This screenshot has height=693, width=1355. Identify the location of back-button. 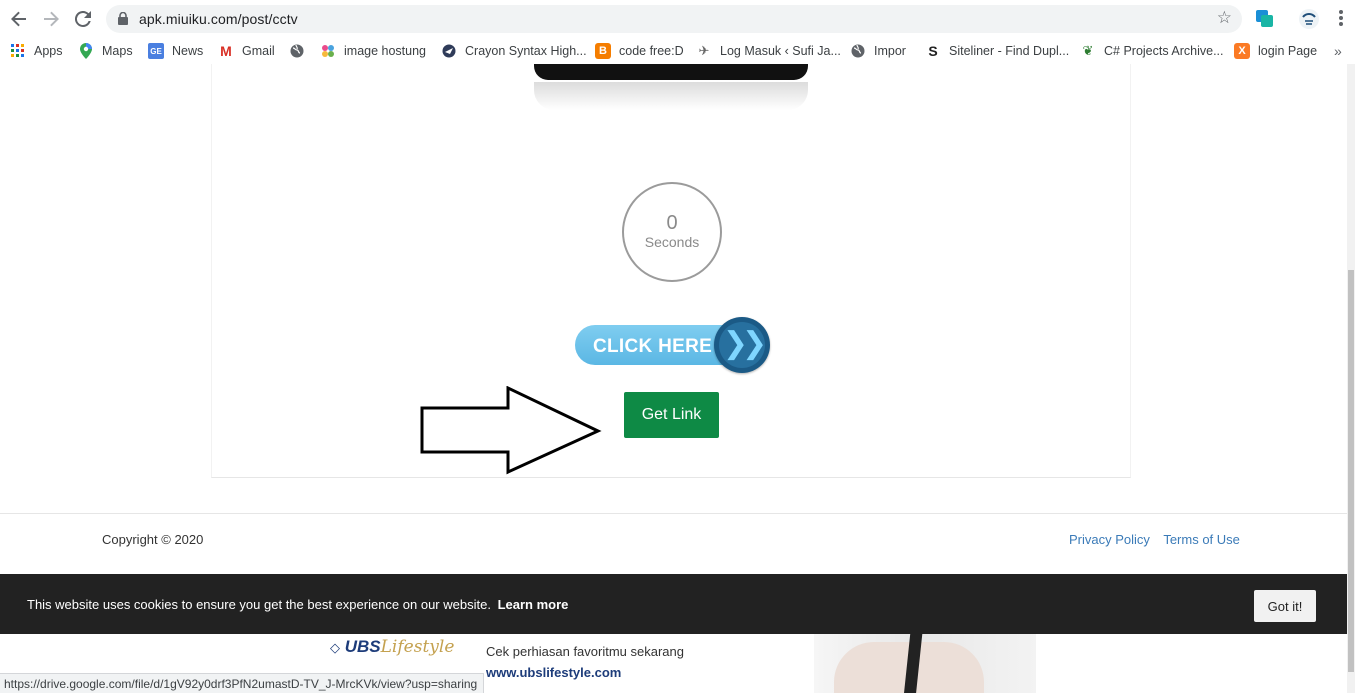
(19, 19).